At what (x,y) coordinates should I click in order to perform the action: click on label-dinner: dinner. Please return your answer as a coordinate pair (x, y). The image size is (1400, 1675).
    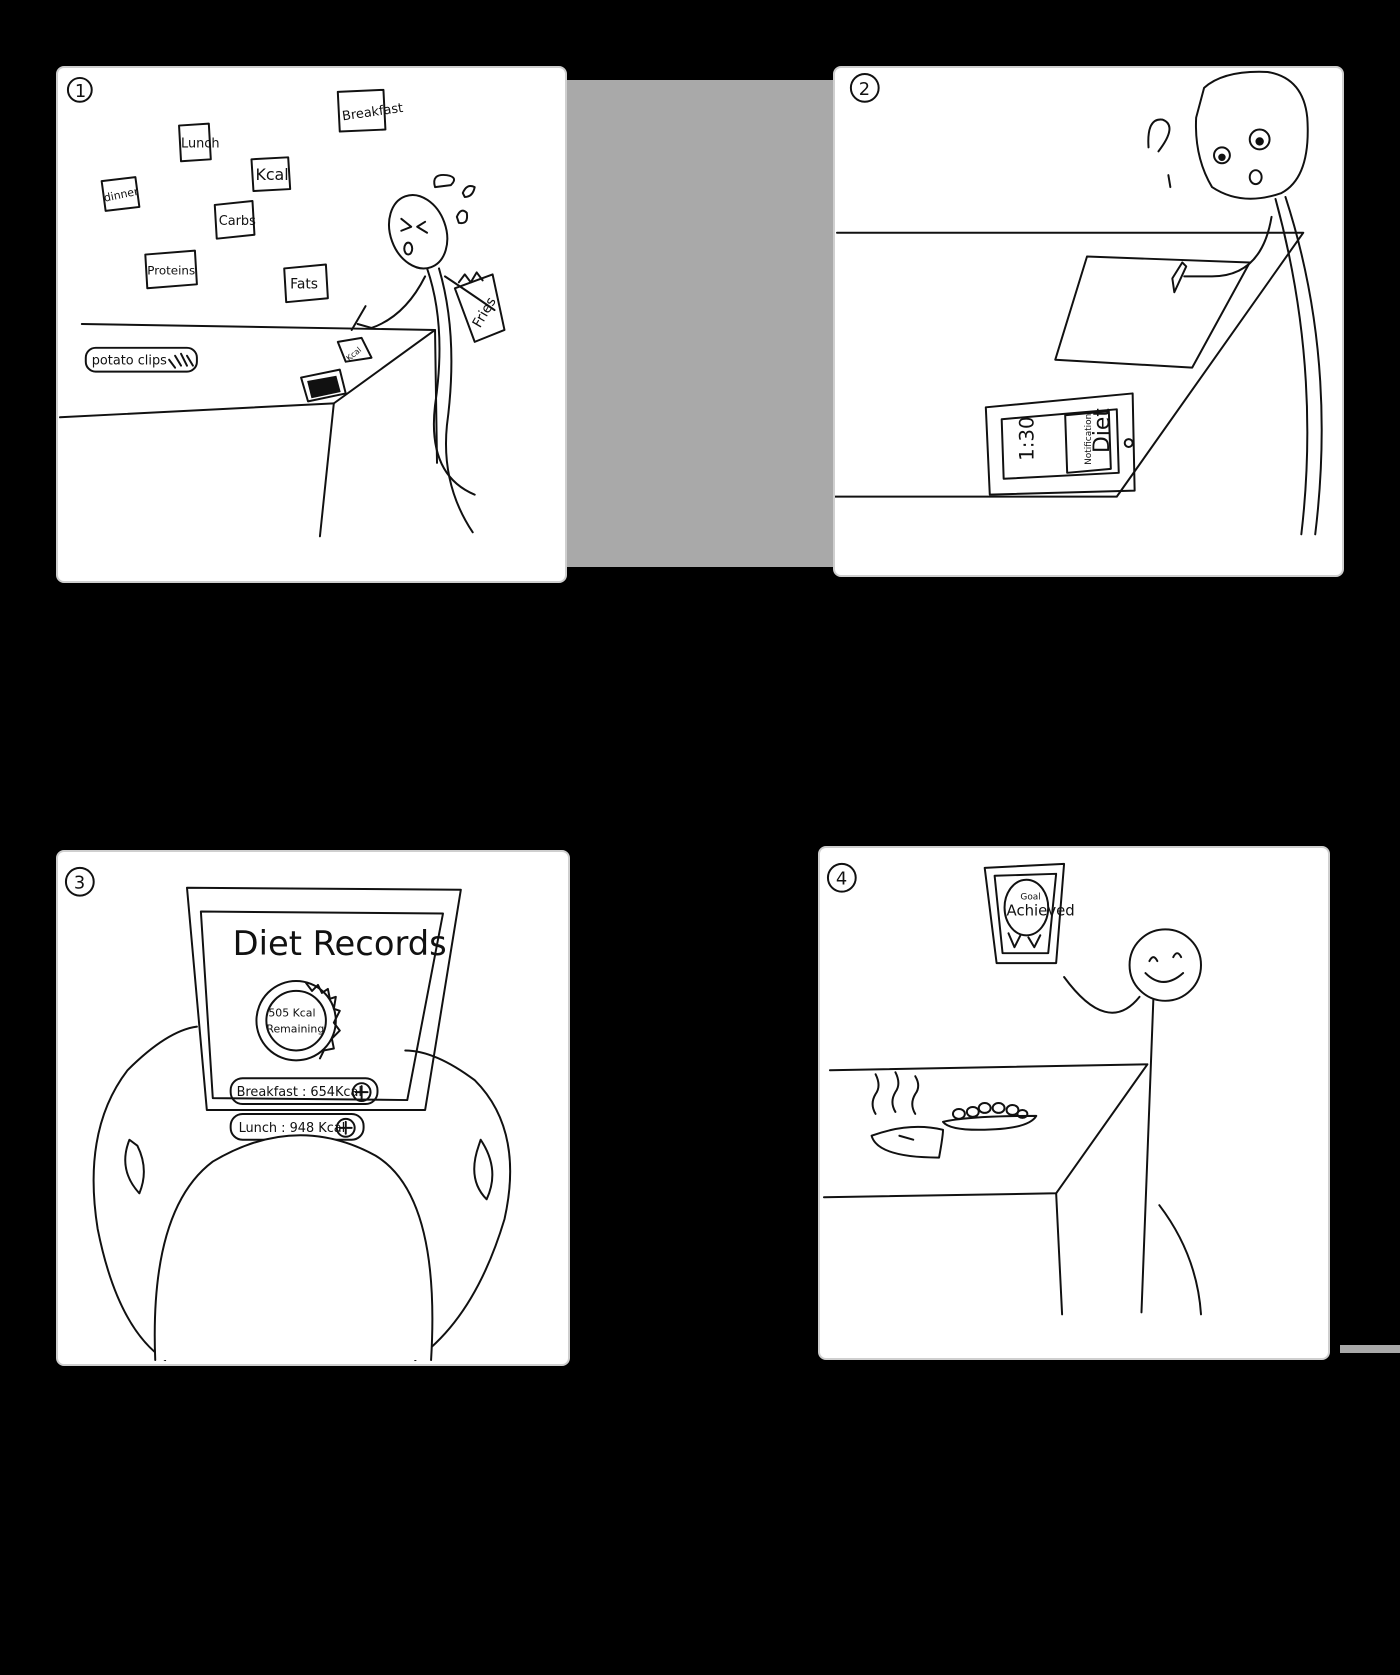
    Looking at the image, I should click on (120, 194).